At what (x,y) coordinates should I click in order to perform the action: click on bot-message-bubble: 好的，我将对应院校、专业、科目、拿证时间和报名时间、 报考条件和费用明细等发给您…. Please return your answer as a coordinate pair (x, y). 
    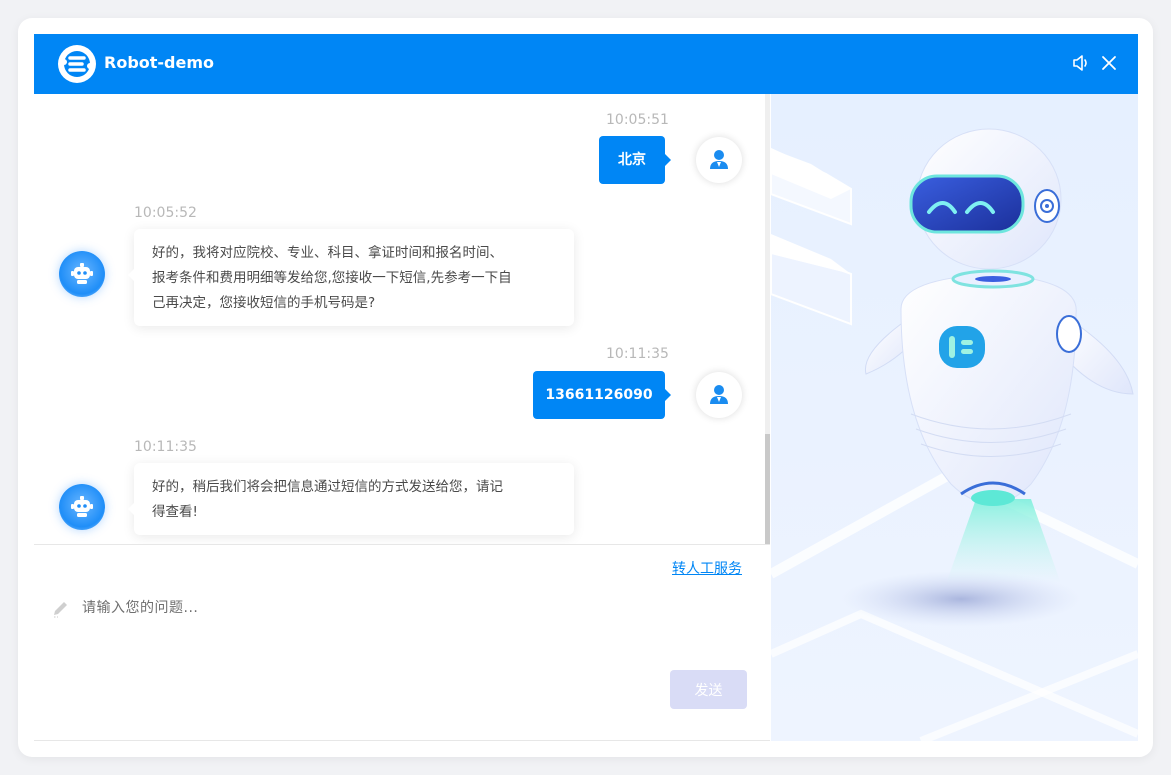
    Looking at the image, I should click on (351, 277).